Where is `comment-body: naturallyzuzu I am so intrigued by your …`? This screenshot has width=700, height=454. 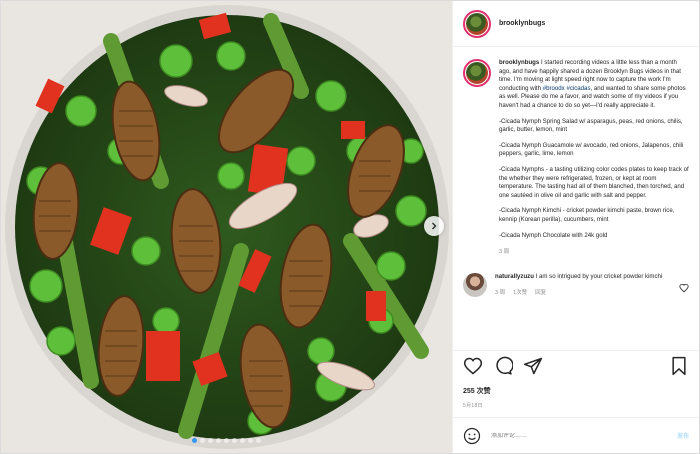
comment-body: naturallyzuzu I am so intrigued by your … is located at coordinates (580, 285).